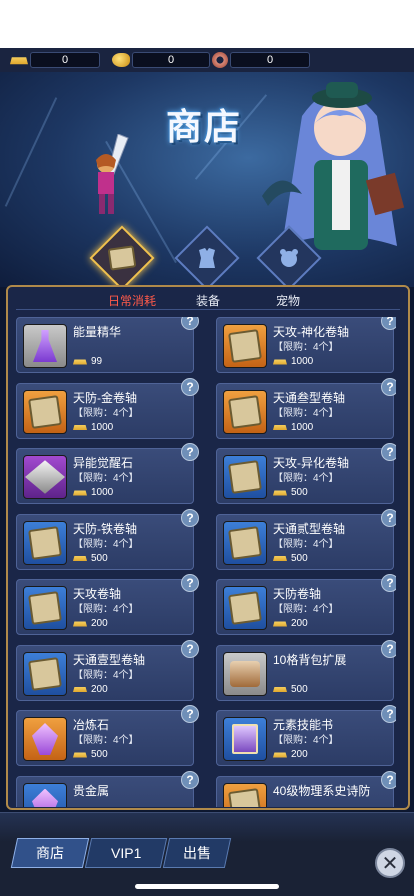 The image size is (414, 896). What do you see at coordinates (306, 670) in the screenshot?
I see `shop-item-card: 10格背包扩展 500?` at bounding box center [306, 670].